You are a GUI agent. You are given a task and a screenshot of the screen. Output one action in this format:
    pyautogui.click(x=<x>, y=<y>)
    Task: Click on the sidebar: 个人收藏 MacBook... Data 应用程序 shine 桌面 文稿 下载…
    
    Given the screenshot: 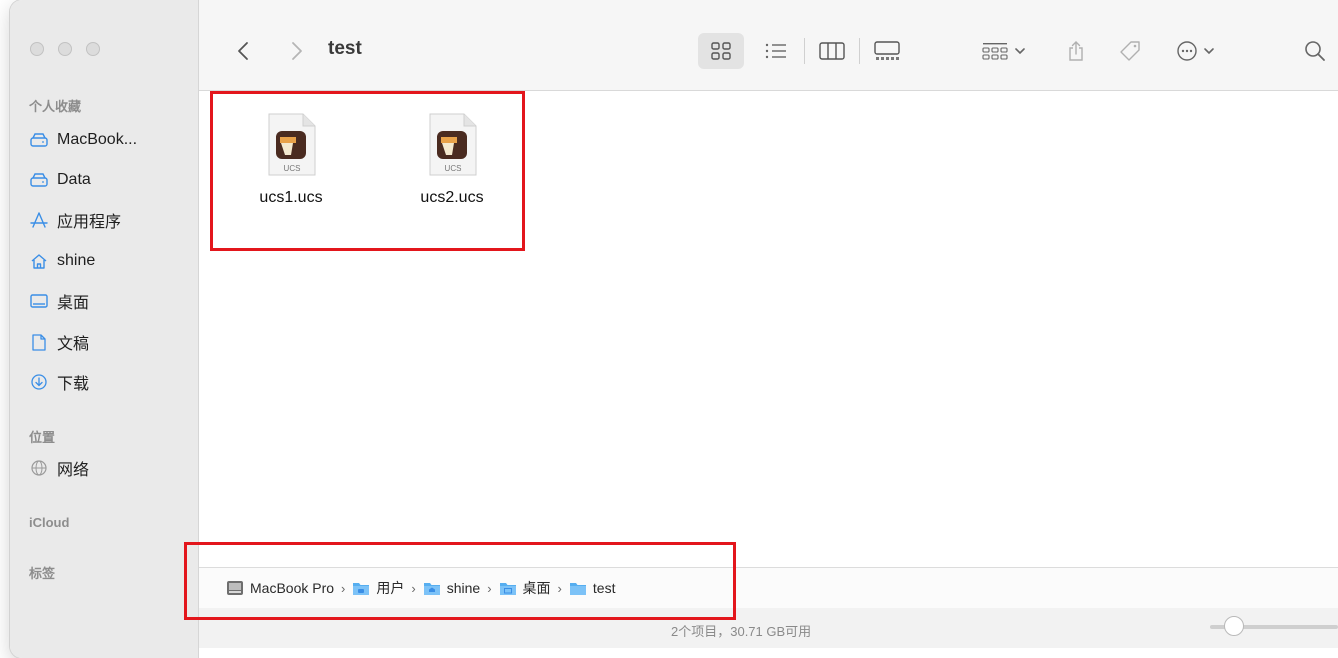 What is the action you would take?
    pyautogui.click(x=104, y=329)
    